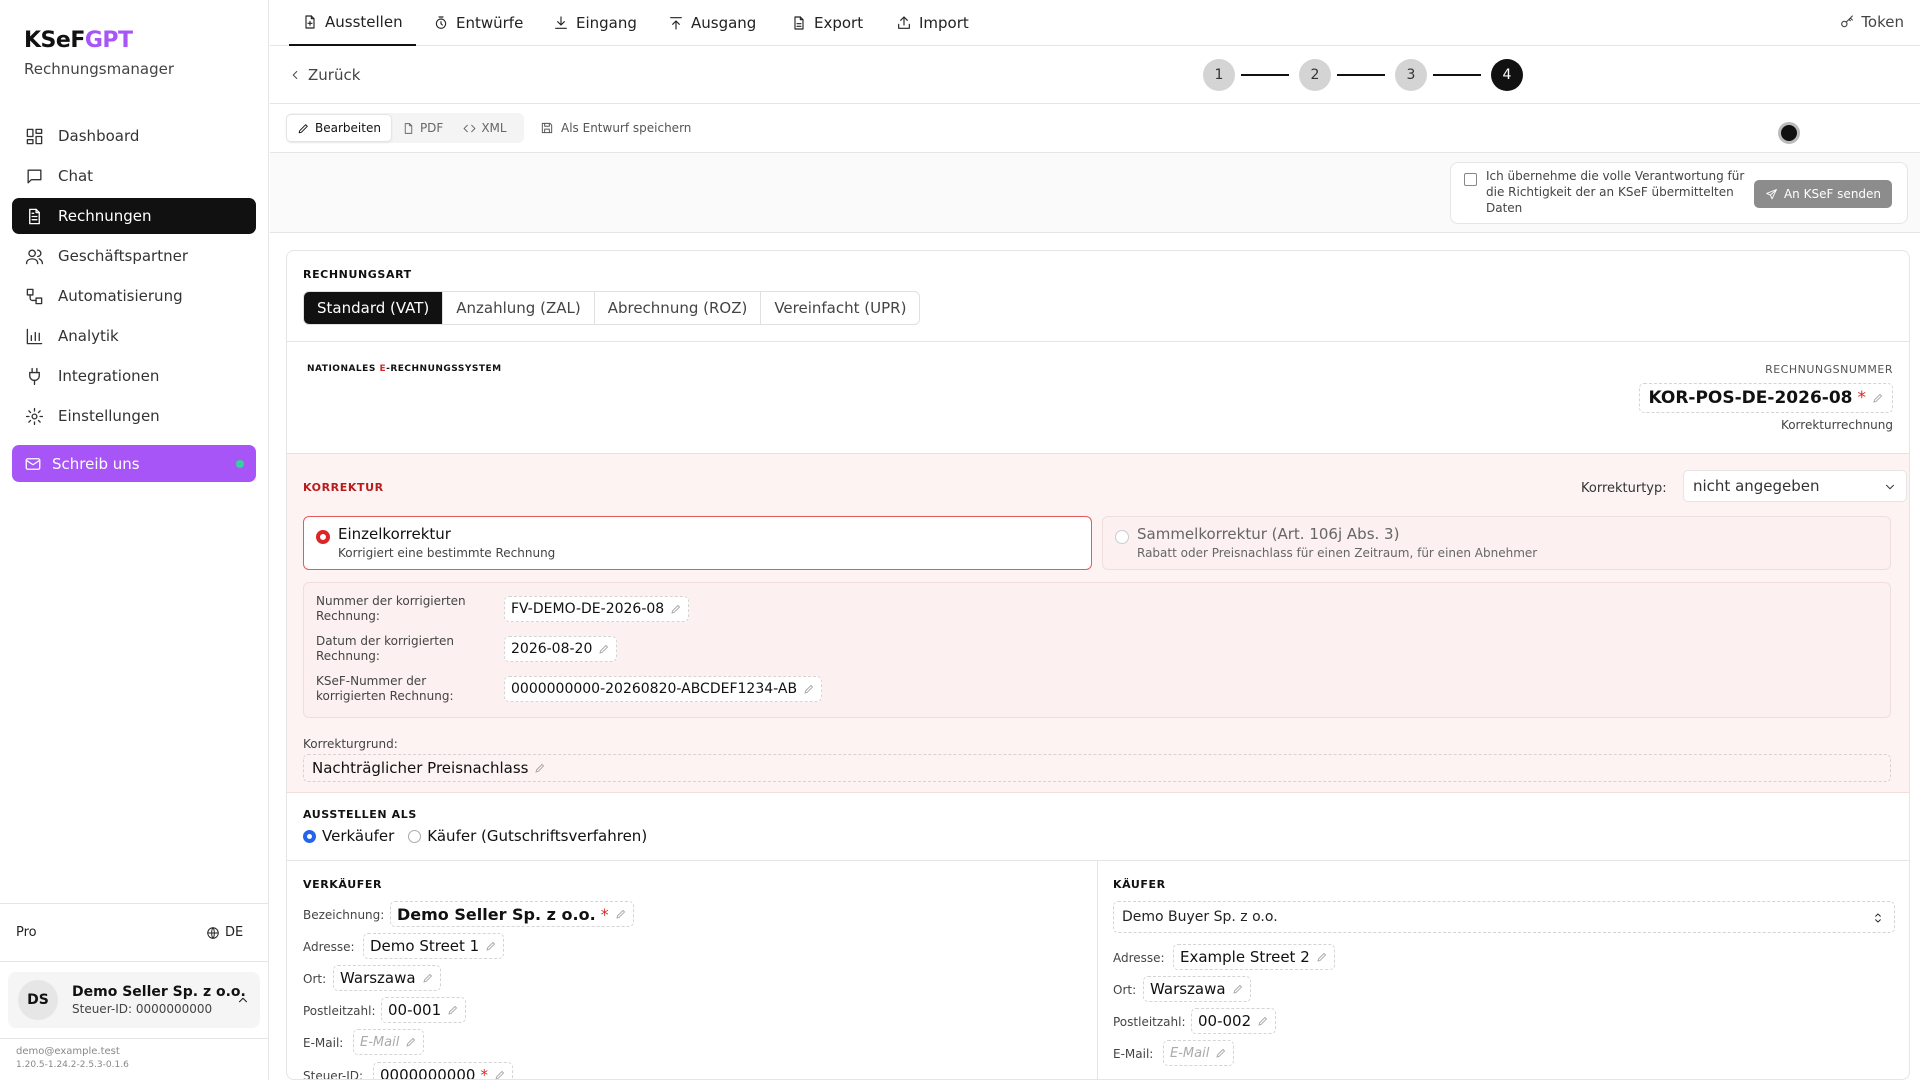  Describe the element at coordinates (78, 40) in the screenshot. I see `app-logo: KSeFGPT` at that location.